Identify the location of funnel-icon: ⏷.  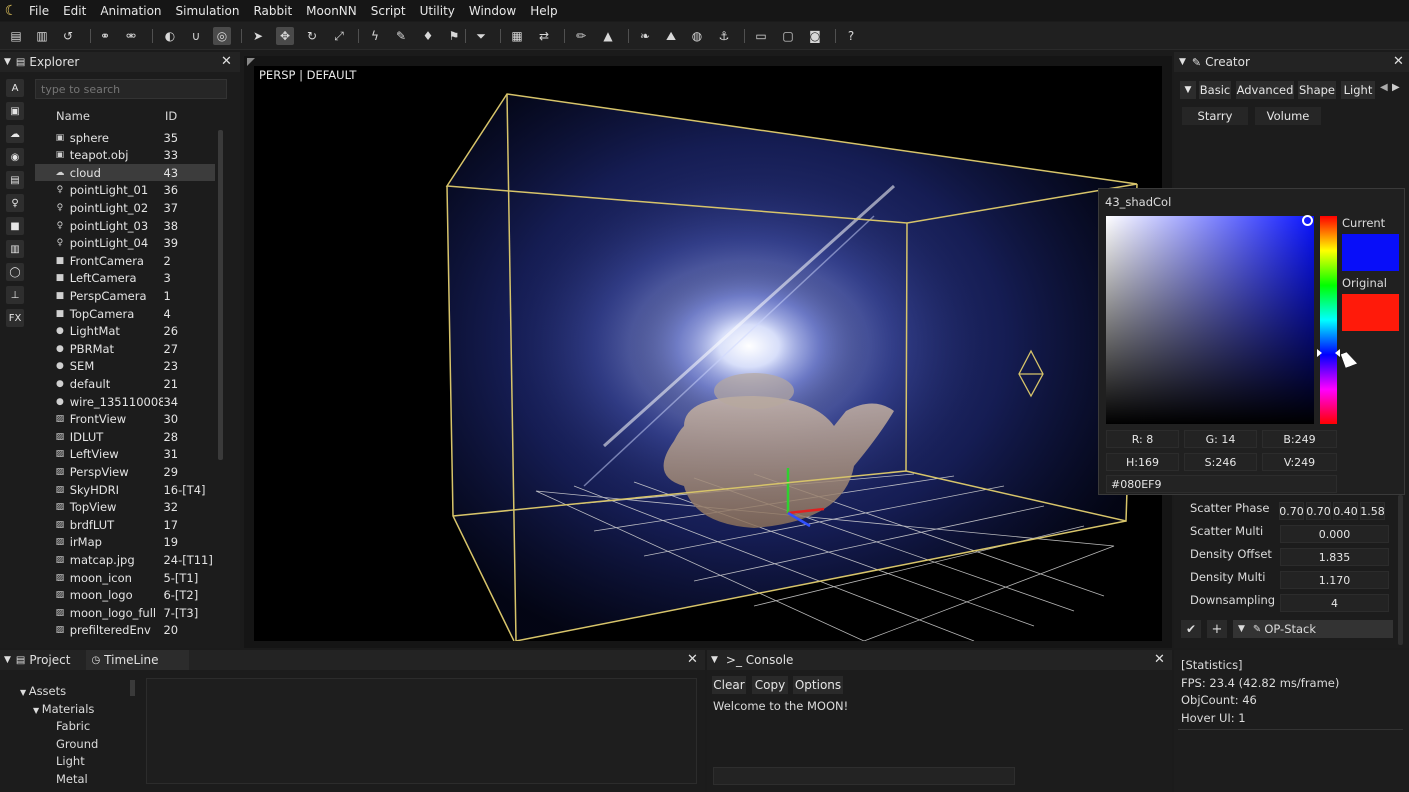
(481, 36).